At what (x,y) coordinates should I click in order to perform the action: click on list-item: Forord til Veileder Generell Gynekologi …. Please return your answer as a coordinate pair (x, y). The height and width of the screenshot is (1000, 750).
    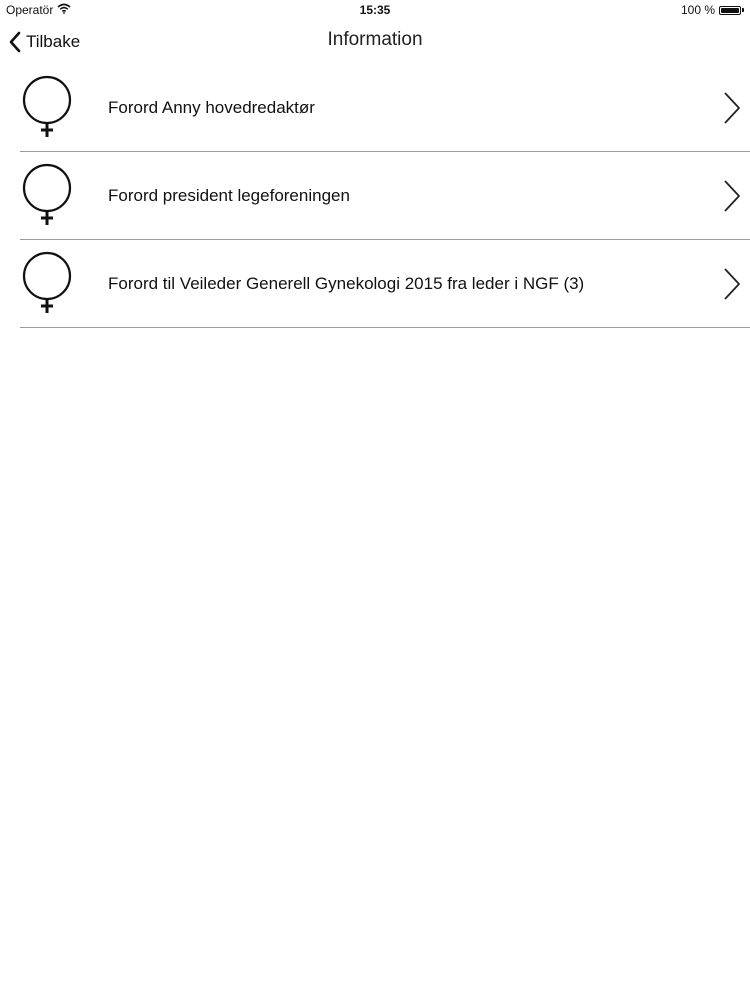
    Looking at the image, I should click on (385, 284).